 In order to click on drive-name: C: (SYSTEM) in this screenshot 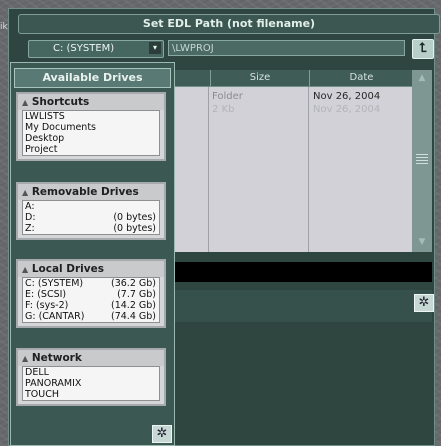, I will do `click(54, 283)`.